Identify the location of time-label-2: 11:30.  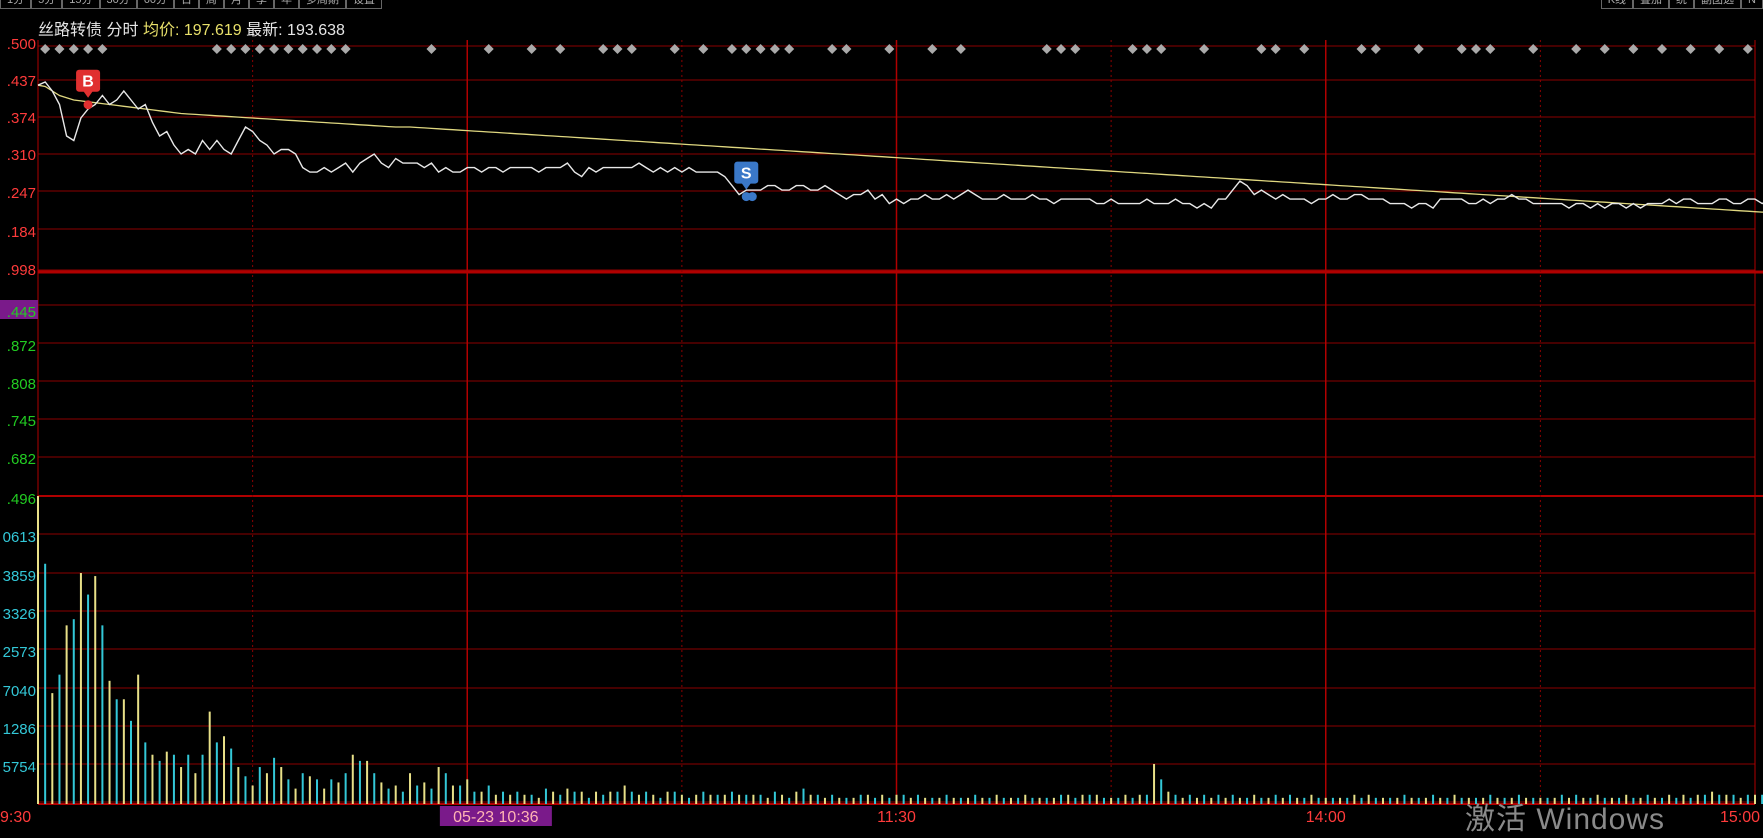
(896, 817).